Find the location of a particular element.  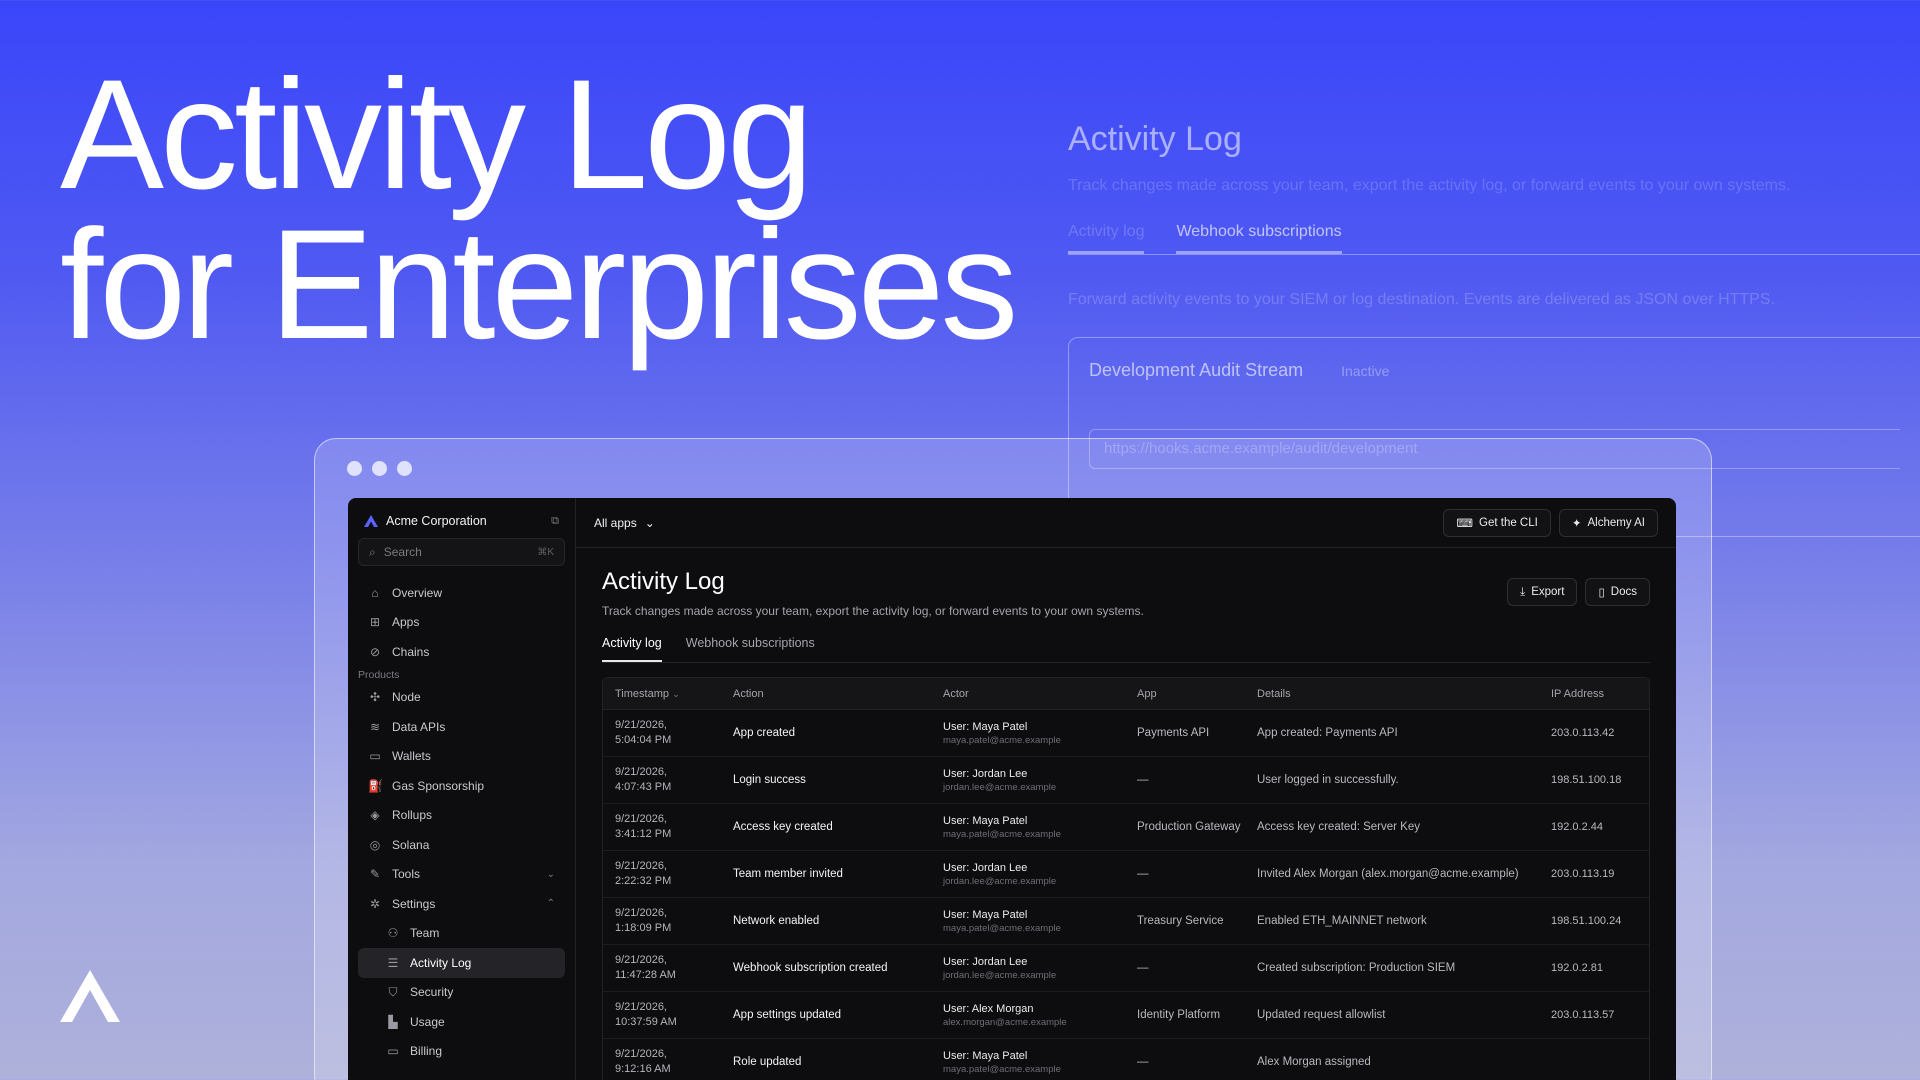

chart-icon: ▙ is located at coordinates (393, 1021).